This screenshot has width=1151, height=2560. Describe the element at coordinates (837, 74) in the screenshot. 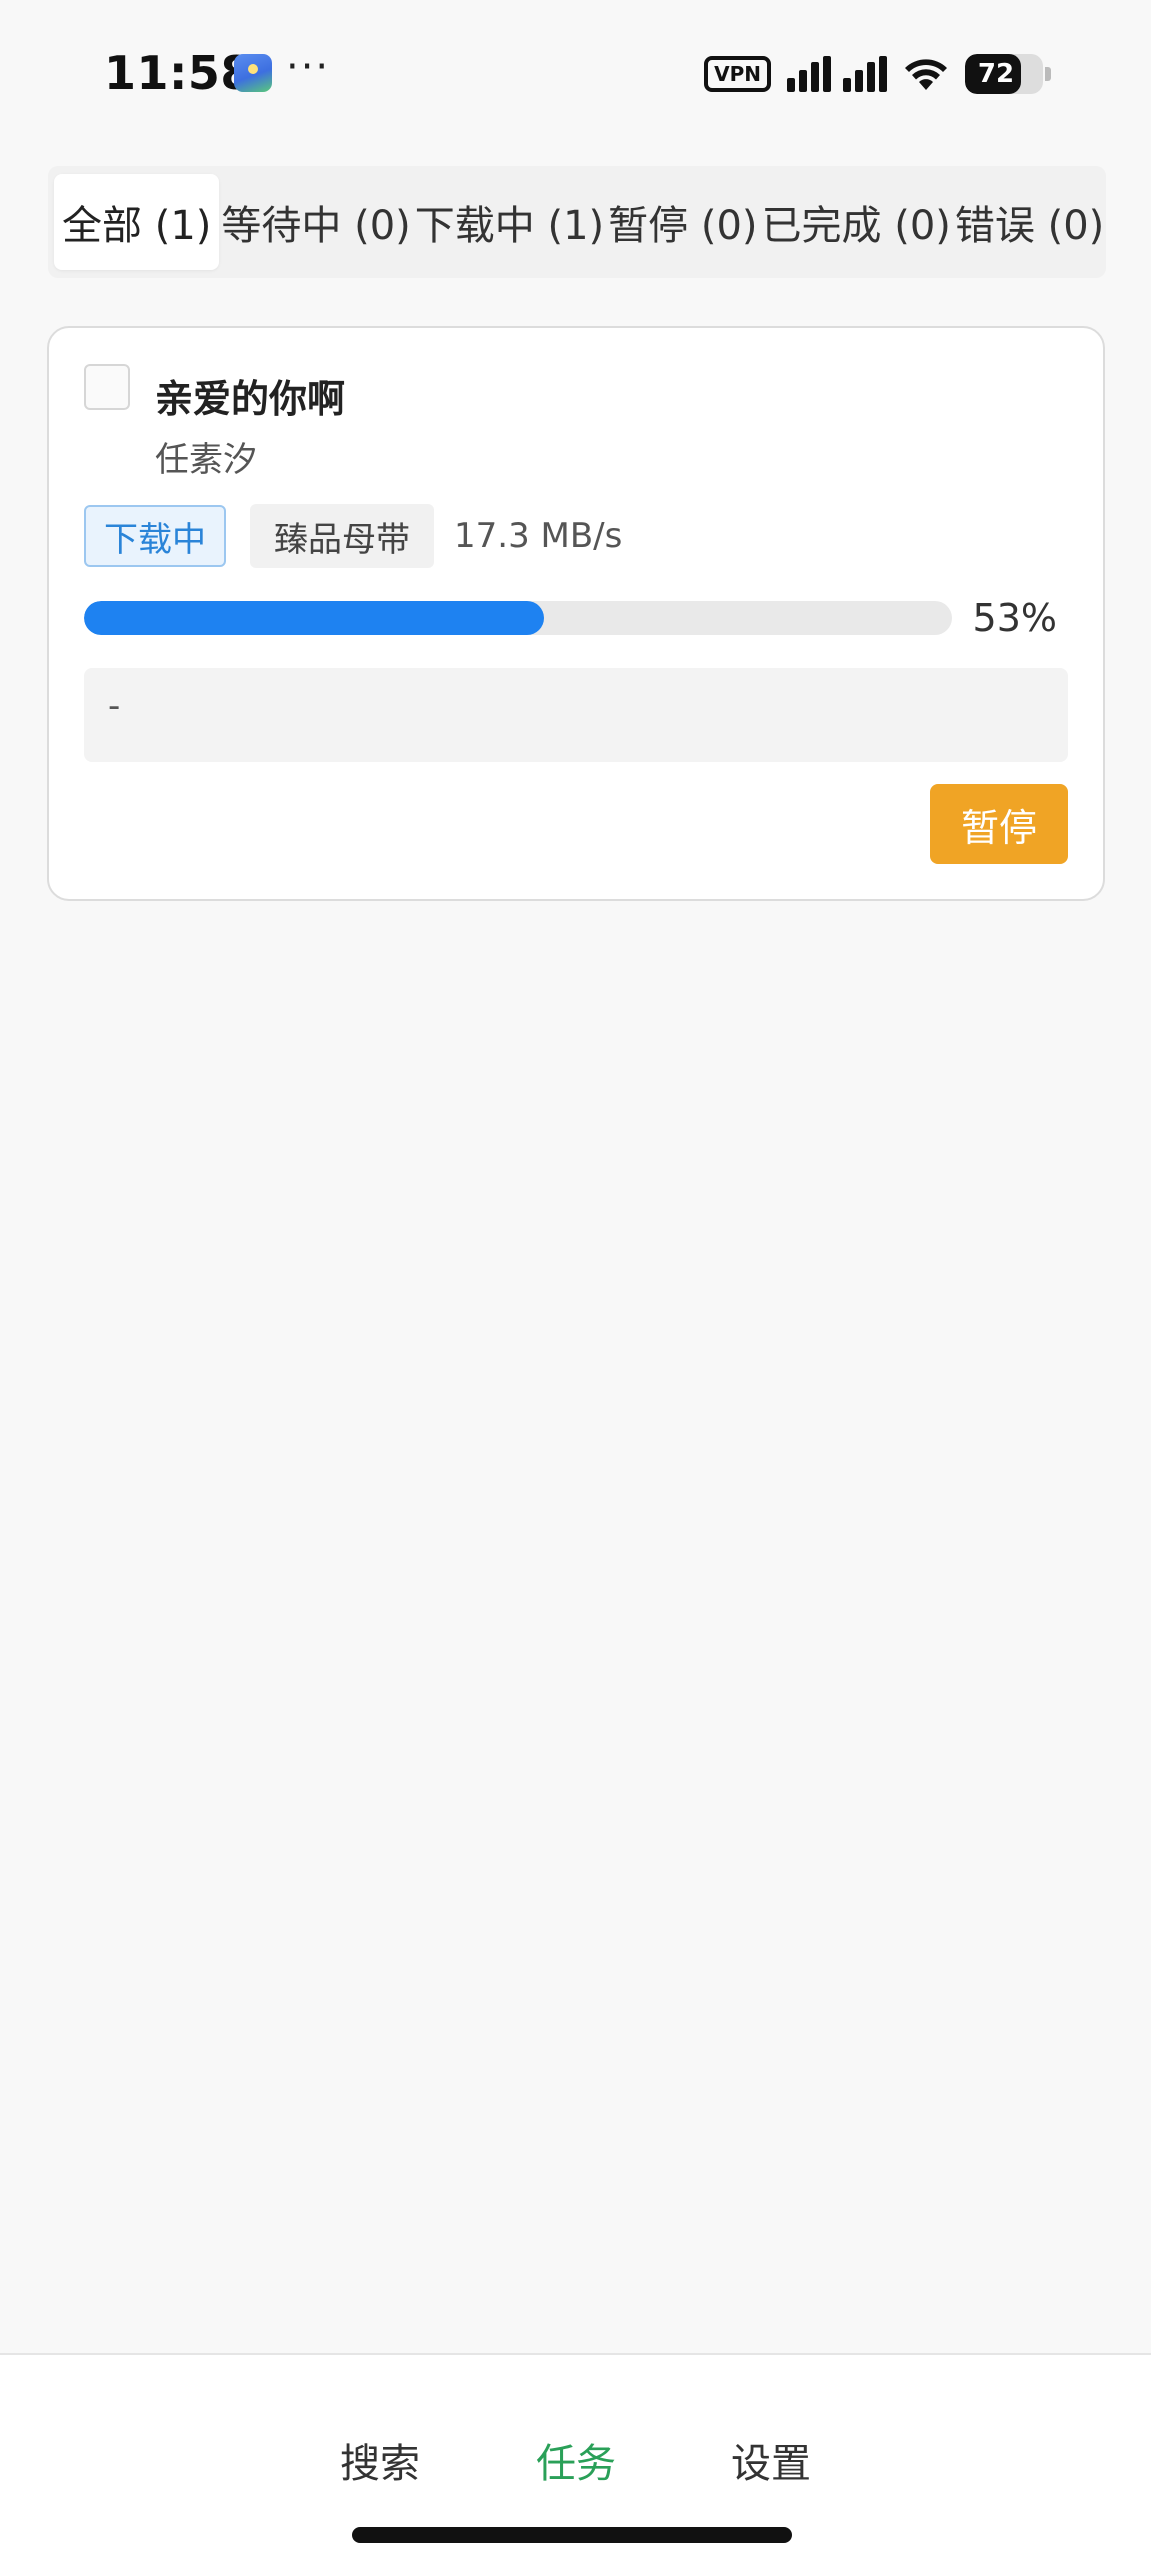

I see `cellular-signal-icon` at that location.